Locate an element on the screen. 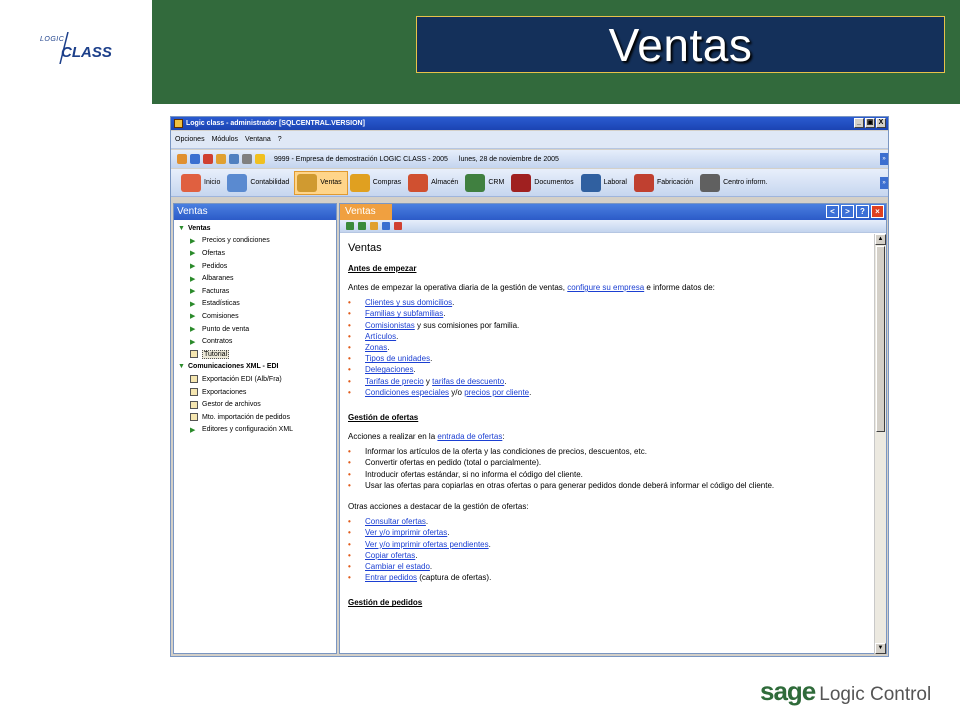  vertical-scrollbar: ▲ ▼ is located at coordinates (880, 444).